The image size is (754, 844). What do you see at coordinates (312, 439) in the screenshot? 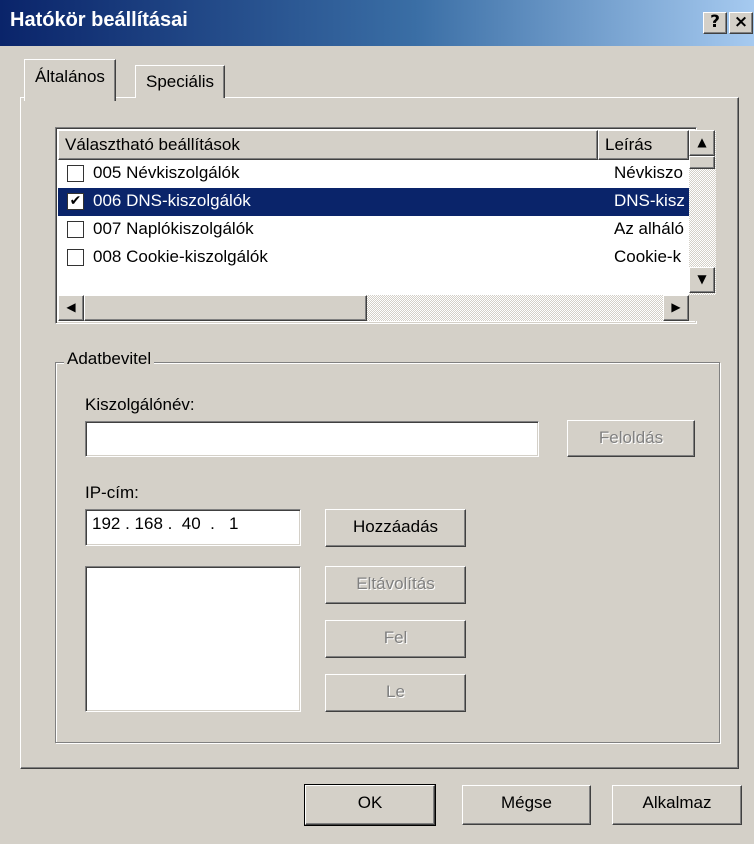
I see `server-name-input` at bounding box center [312, 439].